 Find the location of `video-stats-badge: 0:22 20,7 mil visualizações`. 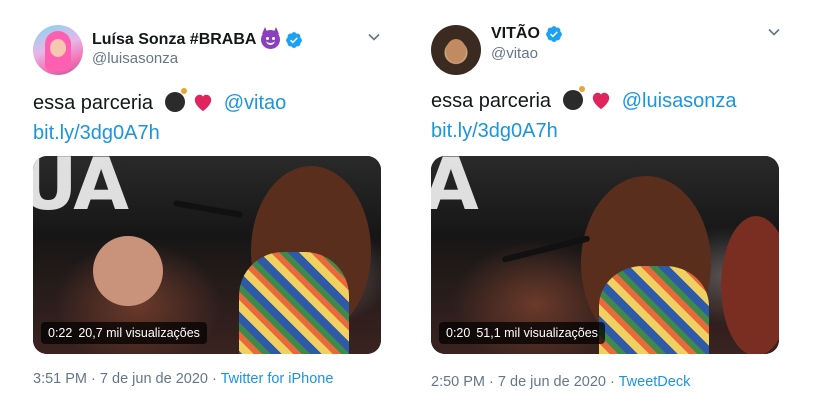

video-stats-badge: 0:22 20,7 mil visualizações is located at coordinates (124, 333).